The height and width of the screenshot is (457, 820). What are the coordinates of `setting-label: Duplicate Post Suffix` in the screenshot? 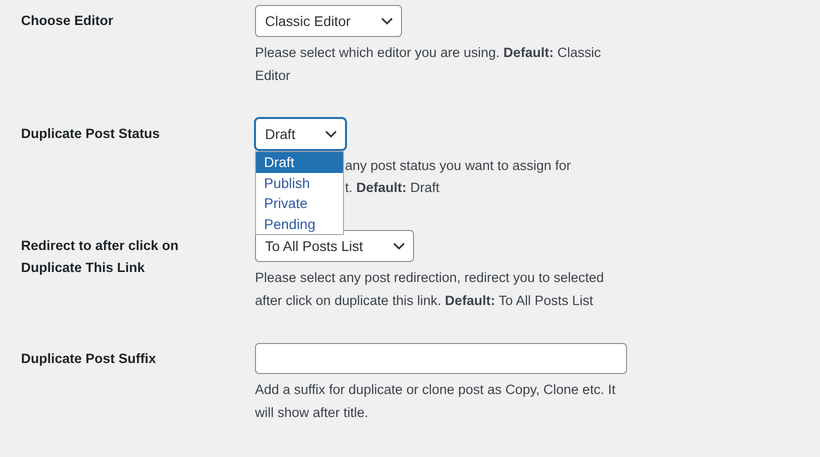 It's located at (89, 359).